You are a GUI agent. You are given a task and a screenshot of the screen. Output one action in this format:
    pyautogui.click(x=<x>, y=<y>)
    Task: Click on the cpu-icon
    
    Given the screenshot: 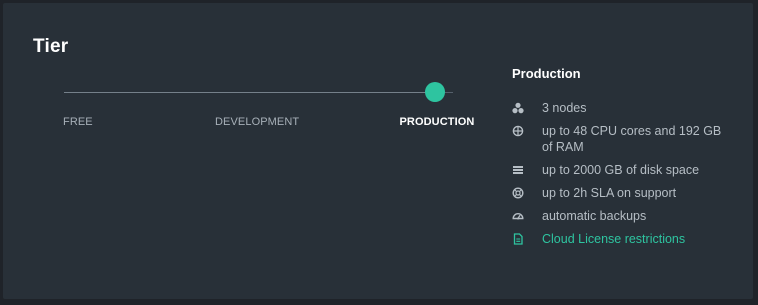 What is the action you would take?
    pyautogui.click(x=518, y=131)
    